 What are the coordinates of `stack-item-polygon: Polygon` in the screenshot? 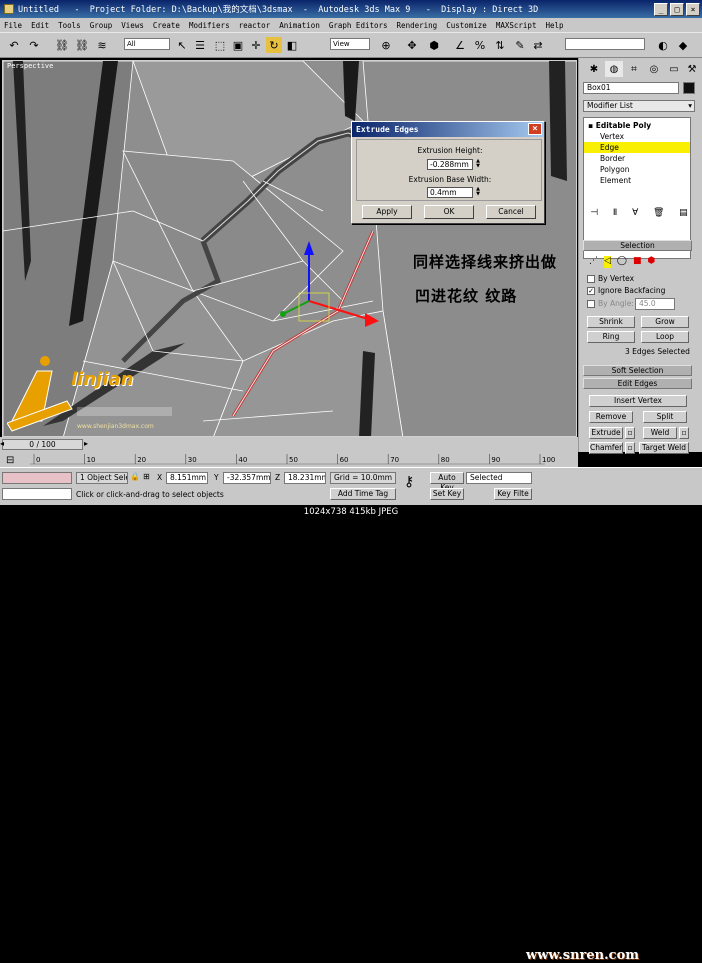 It's located at (637, 169).